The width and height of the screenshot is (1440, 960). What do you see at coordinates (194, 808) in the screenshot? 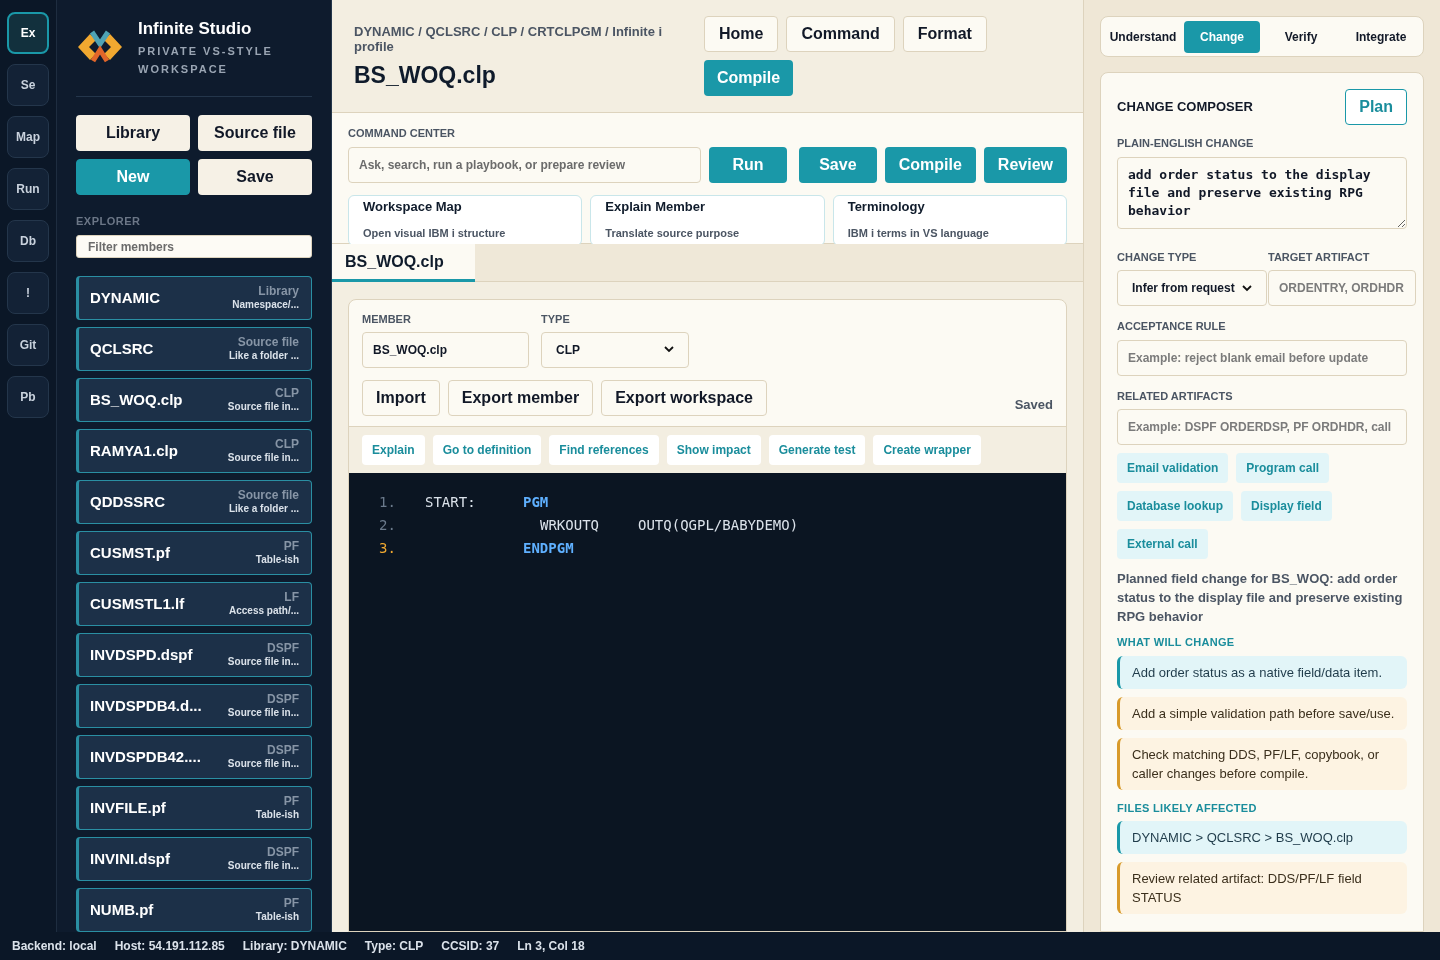
I see `explorer-item: INVFILE.pf PF Table-ish` at bounding box center [194, 808].